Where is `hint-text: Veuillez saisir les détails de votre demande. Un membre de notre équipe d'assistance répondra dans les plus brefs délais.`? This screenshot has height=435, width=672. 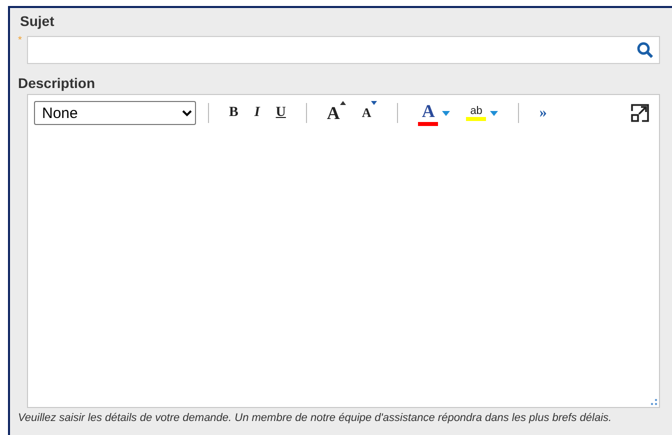
hint-text: Veuillez saisir les détails de votre demande. Un membre de notre équipe d'assistance répondra dans les plus brefs délais. is located at coordinates (315, 418).